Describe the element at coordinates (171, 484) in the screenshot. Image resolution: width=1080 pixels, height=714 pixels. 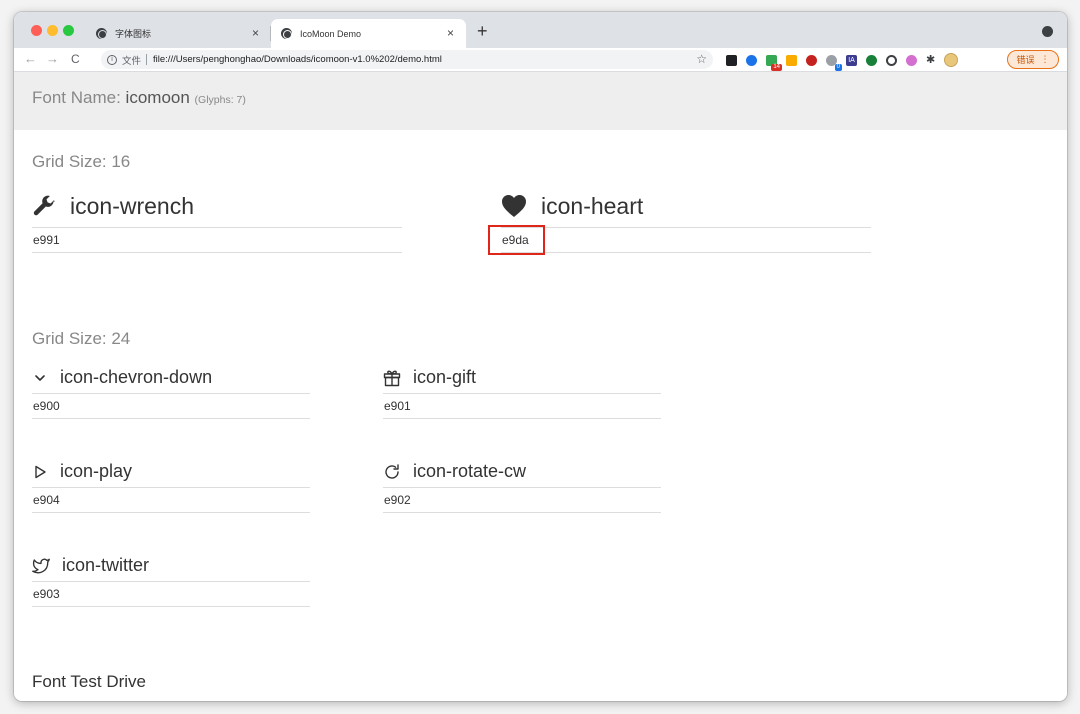
I see `glyph-icon-play: icon-play e904` at that location.